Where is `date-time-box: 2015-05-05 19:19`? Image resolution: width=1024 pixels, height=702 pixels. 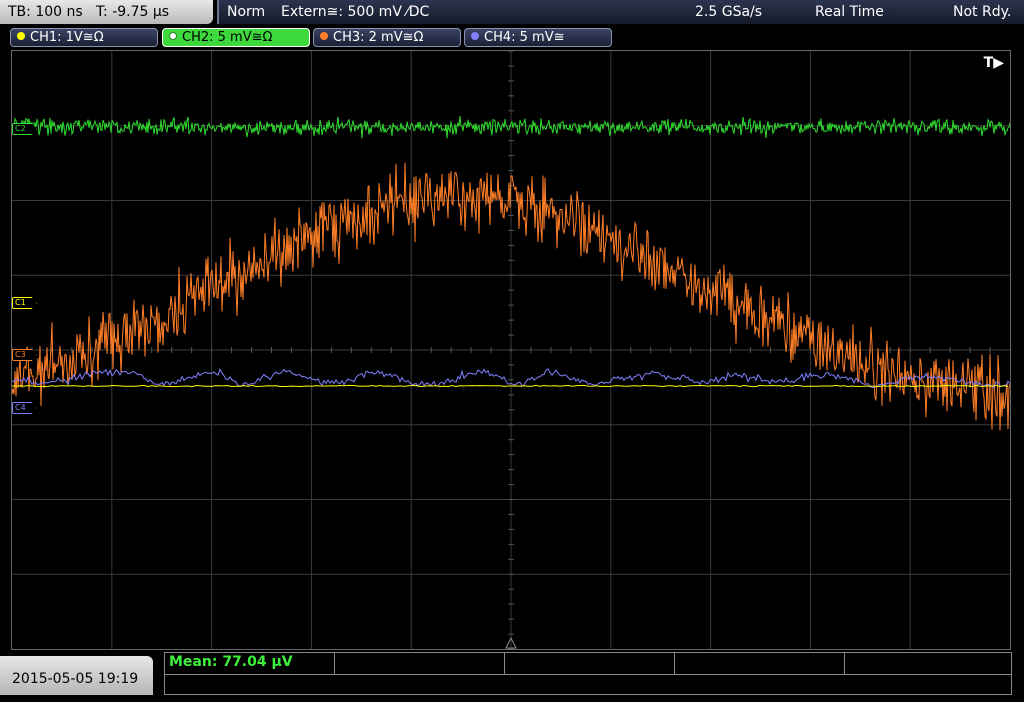 date-time-box: 2015-05-05 19:19 is located at coordinates (76, 675).